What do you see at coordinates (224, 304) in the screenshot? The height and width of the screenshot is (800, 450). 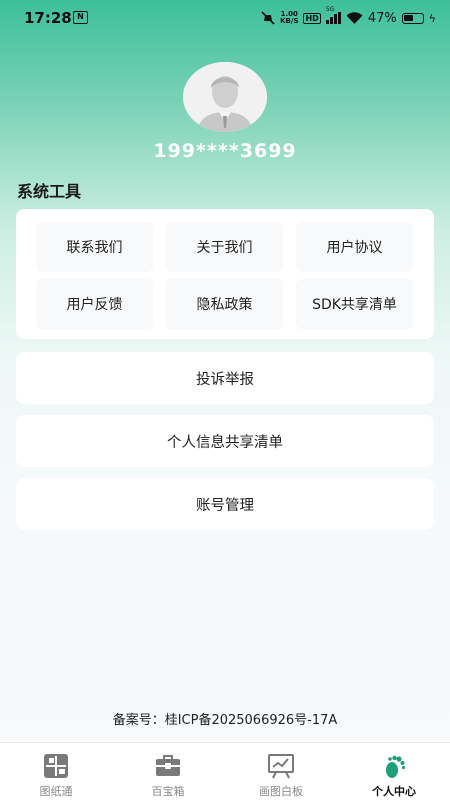 I see `privacy-policy-button: 隐私政策` at bounding box center [224, 304].